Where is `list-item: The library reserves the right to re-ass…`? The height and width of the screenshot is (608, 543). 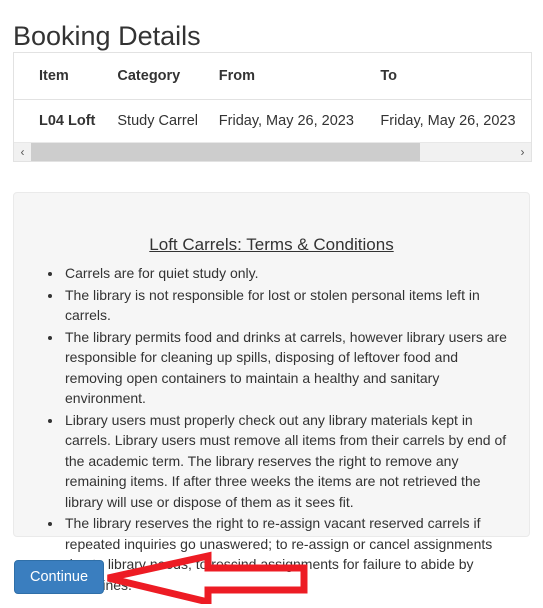 list-item: The library reserves the right to re-ass… is located at coordinates (289, 554).